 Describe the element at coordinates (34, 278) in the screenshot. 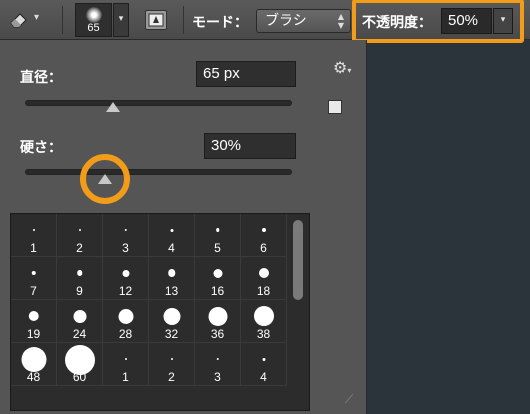

I see `brush-preset-cell: 7` at that location.